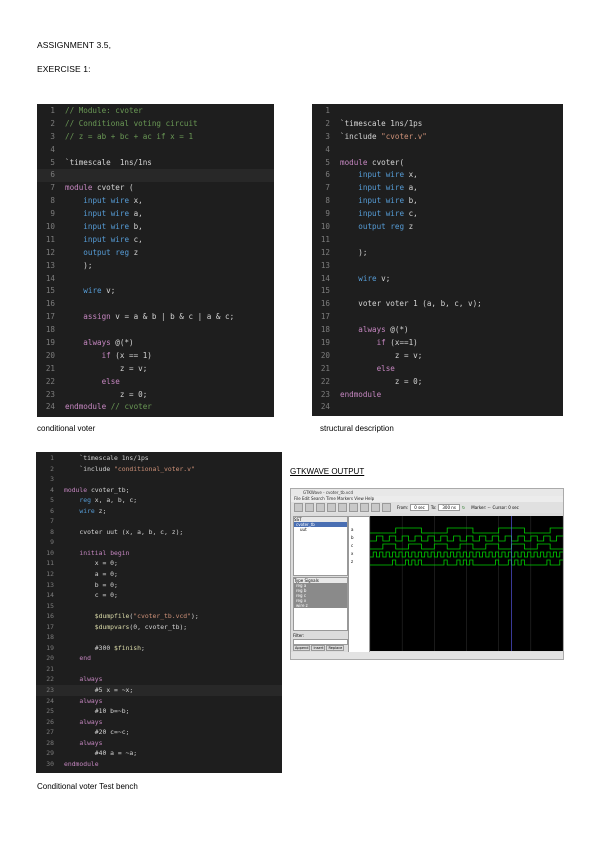 This screenshot has height=848, width=599. What do you see at coordinates (325, 304) in the screenshot?
I see `line-number: 16` at bounding box center [325, 304].